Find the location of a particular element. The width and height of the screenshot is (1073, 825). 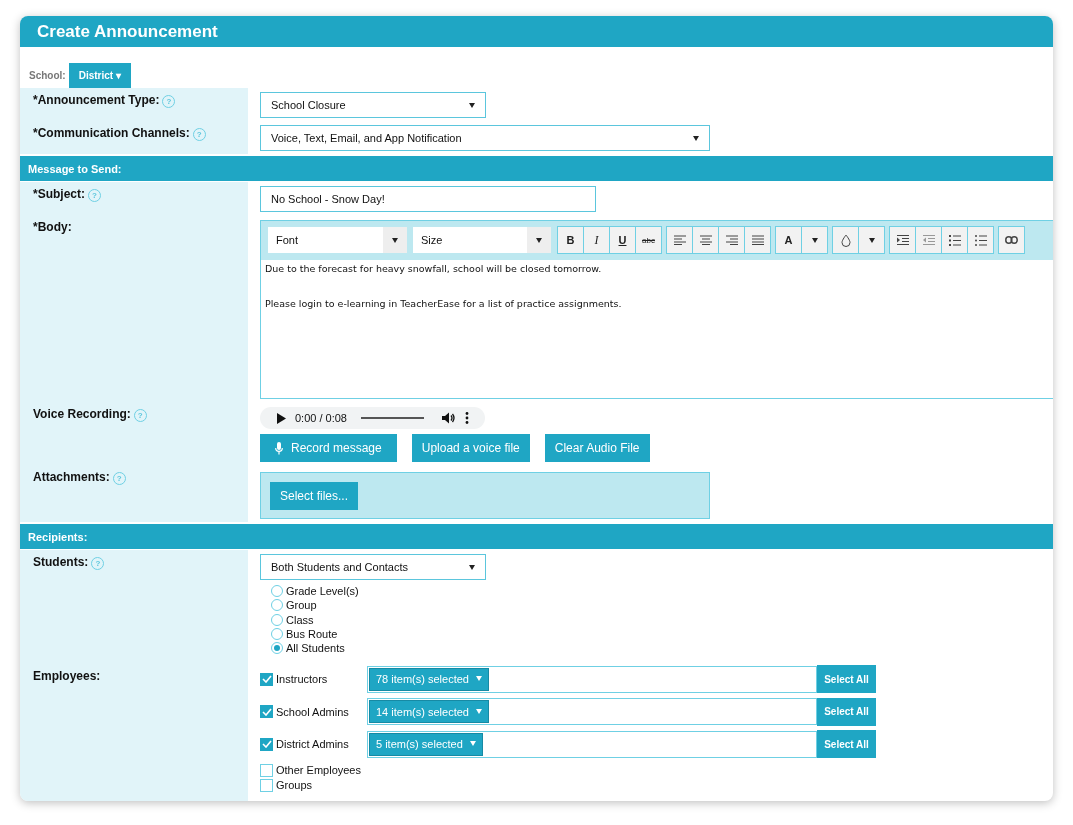

audio-player: 0:00 / 0:08 is located at coordinates (372, 418).